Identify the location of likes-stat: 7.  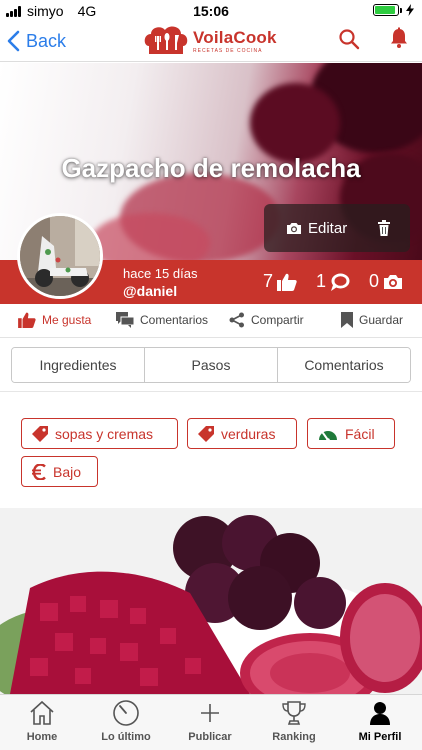
(280, 281).